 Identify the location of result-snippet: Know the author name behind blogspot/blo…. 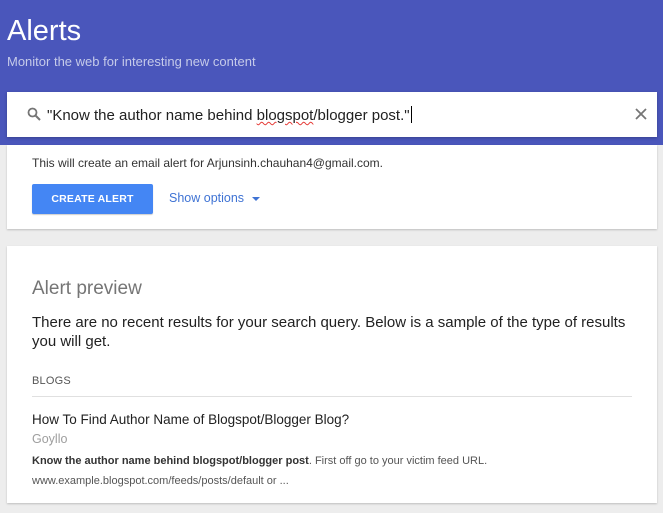
(259, 461).